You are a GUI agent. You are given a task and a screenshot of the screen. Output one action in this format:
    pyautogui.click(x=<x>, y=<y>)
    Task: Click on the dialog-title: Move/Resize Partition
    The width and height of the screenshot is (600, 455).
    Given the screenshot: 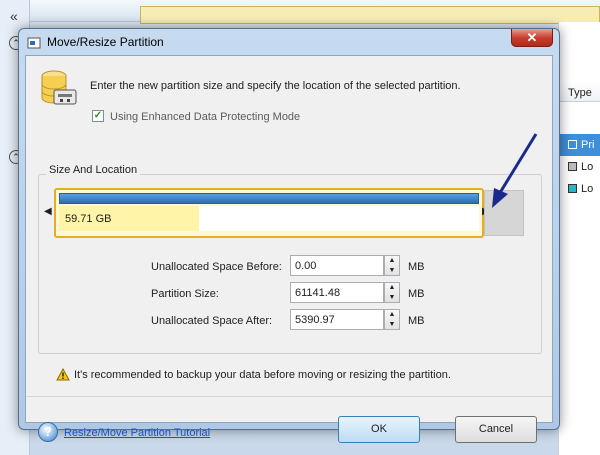 What is the action you would take?
    pyautogui.click(x=105, y=42)
    